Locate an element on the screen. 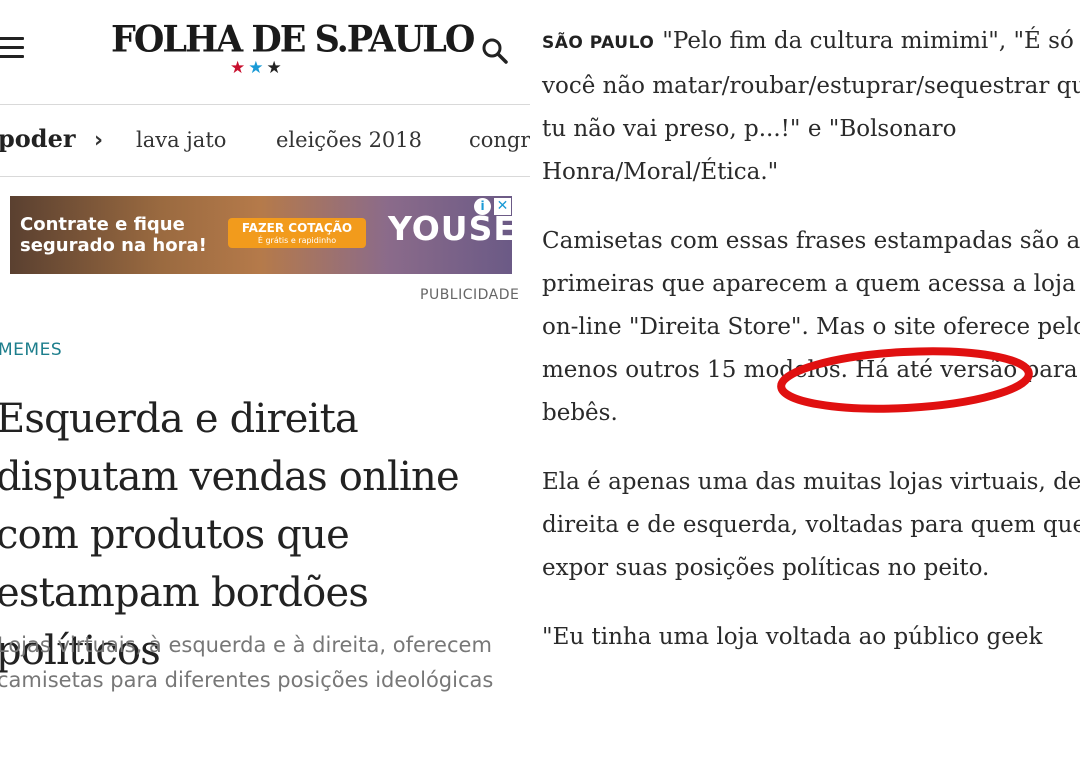 The width and height of the screenshot is (1080, 759). header-divider is located at coordinates (265, 104).